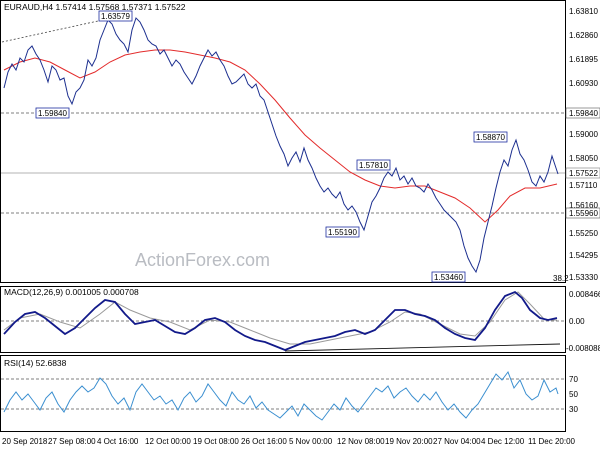 The height and width of the screenshot is (450, 600). Describe the element at coordinates (409, 441) in the screenshot. I see `x-tick: 19 Nov 20:00` at that location.